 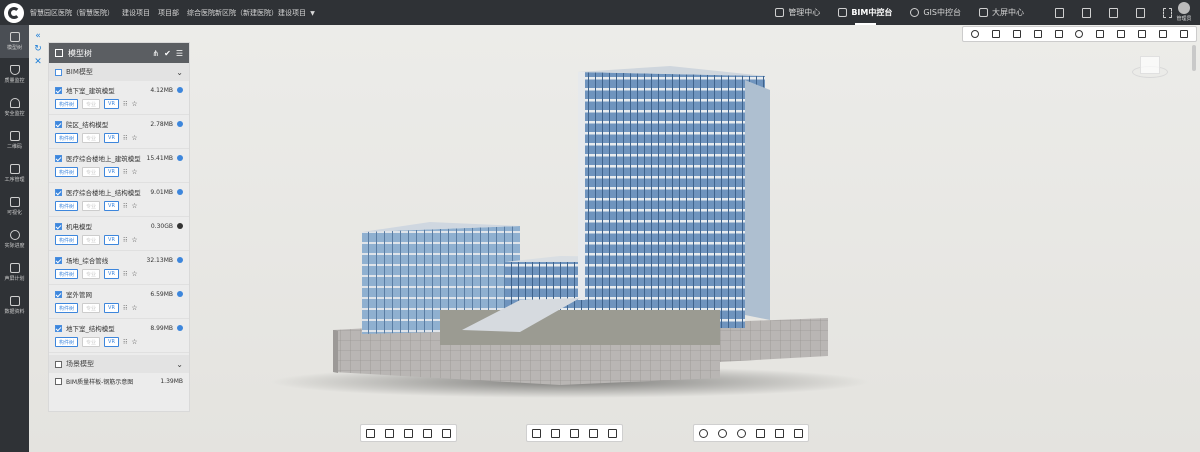 I want to click on cube-face, so click(x=1150, y=65).